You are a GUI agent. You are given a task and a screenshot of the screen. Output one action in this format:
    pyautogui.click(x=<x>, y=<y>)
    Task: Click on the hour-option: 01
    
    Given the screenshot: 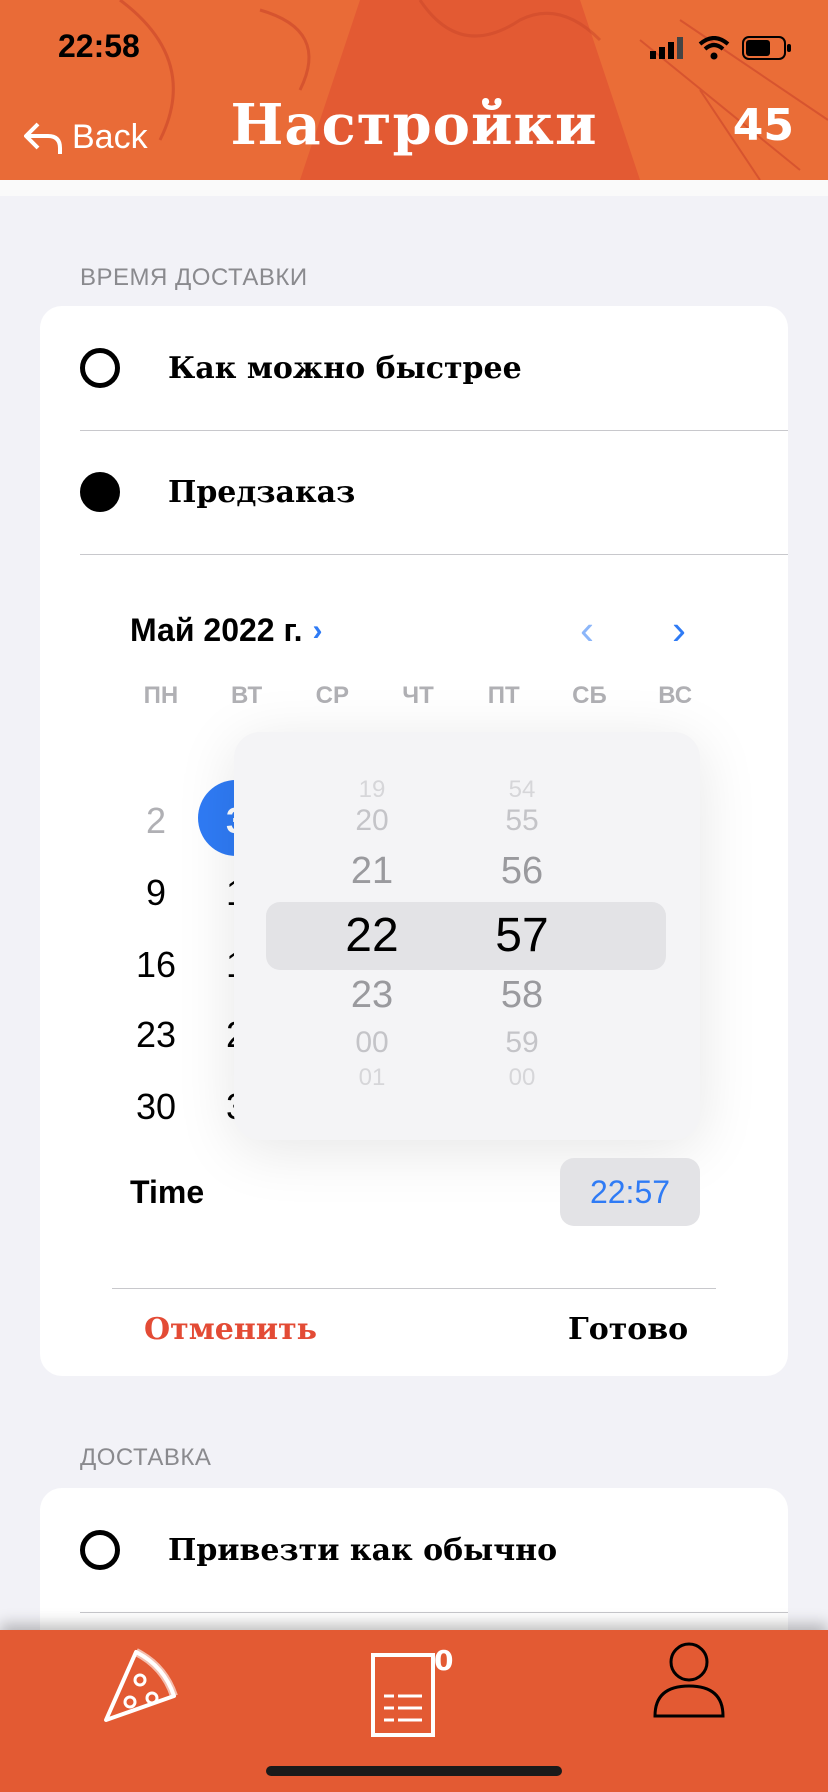 What is the action you would take?
    pyautogui.click(x=372, y=1078)
    